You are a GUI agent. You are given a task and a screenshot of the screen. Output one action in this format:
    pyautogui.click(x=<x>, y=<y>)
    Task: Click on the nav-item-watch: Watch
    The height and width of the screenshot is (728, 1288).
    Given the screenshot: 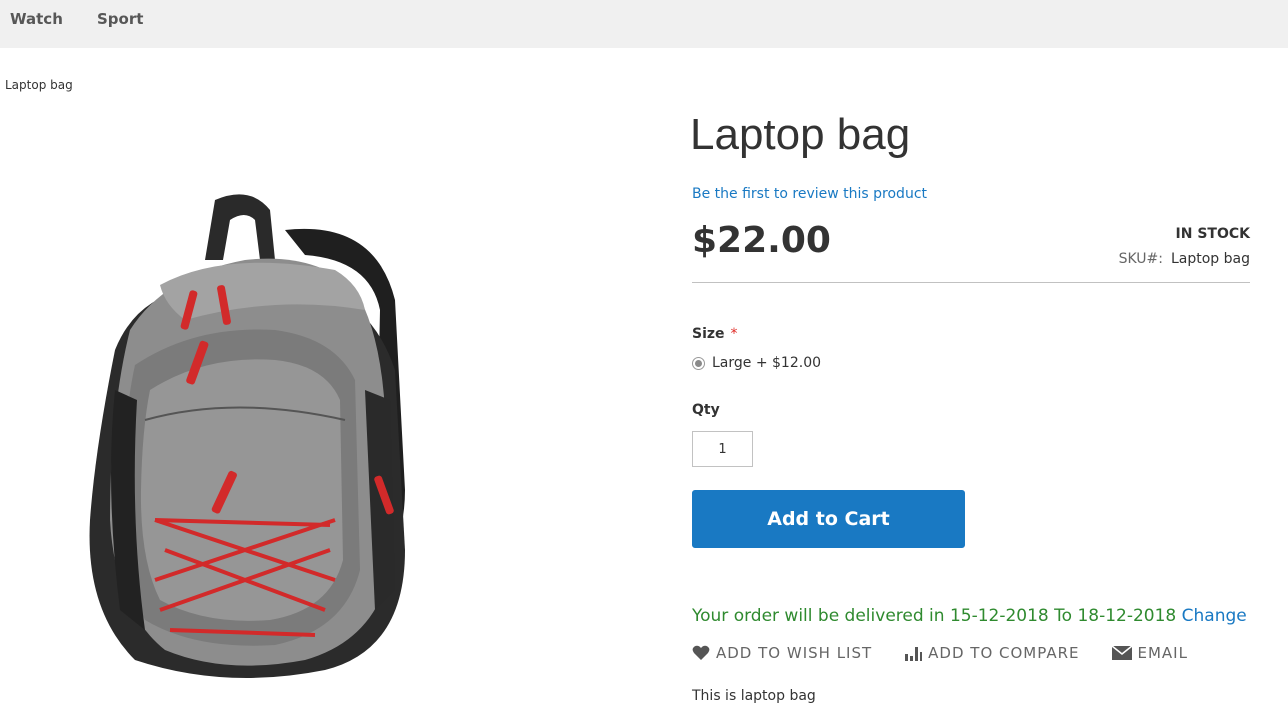 What is the action you would take?
    pyautogui.click(x=36, y=19)
    